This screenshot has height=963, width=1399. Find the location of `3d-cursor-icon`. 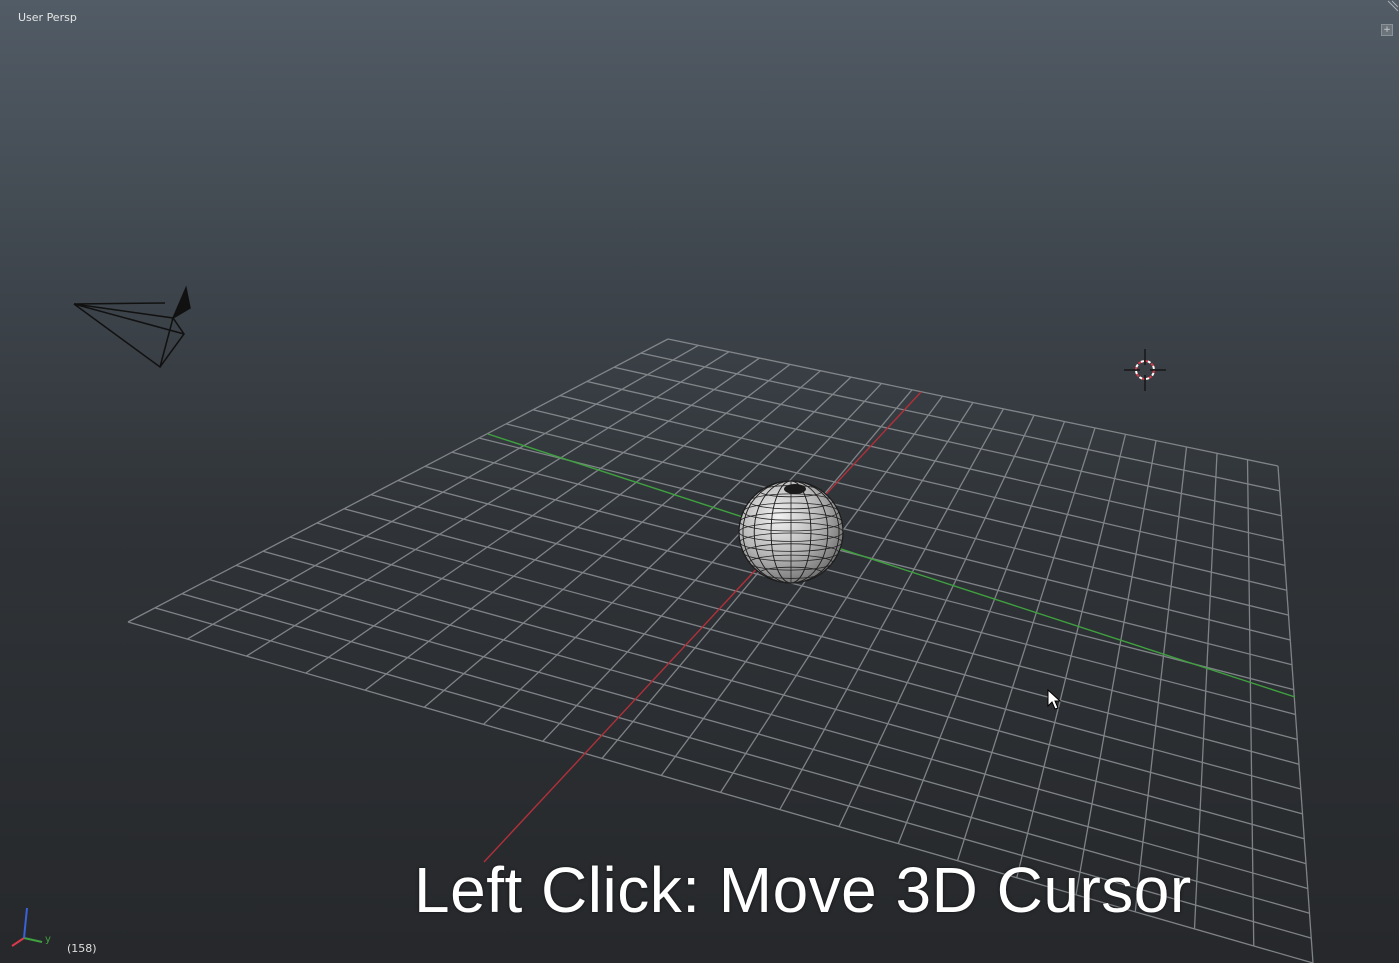

3d-cursor-icon is located at coordinates (1145, 370).